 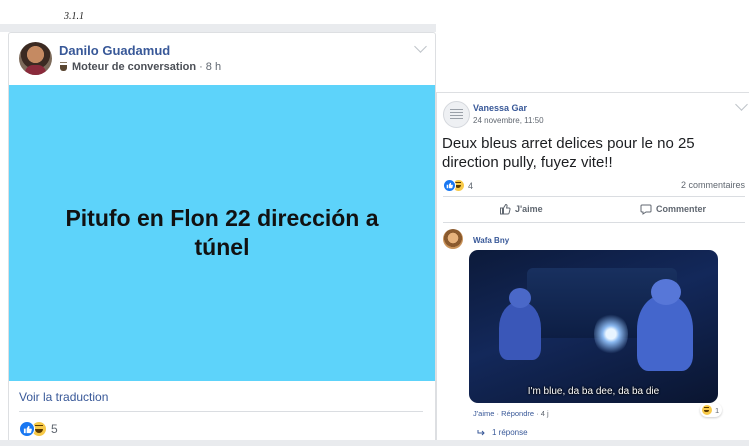 I want to click on comment-age: 4 j, so click(x=545, y=413).